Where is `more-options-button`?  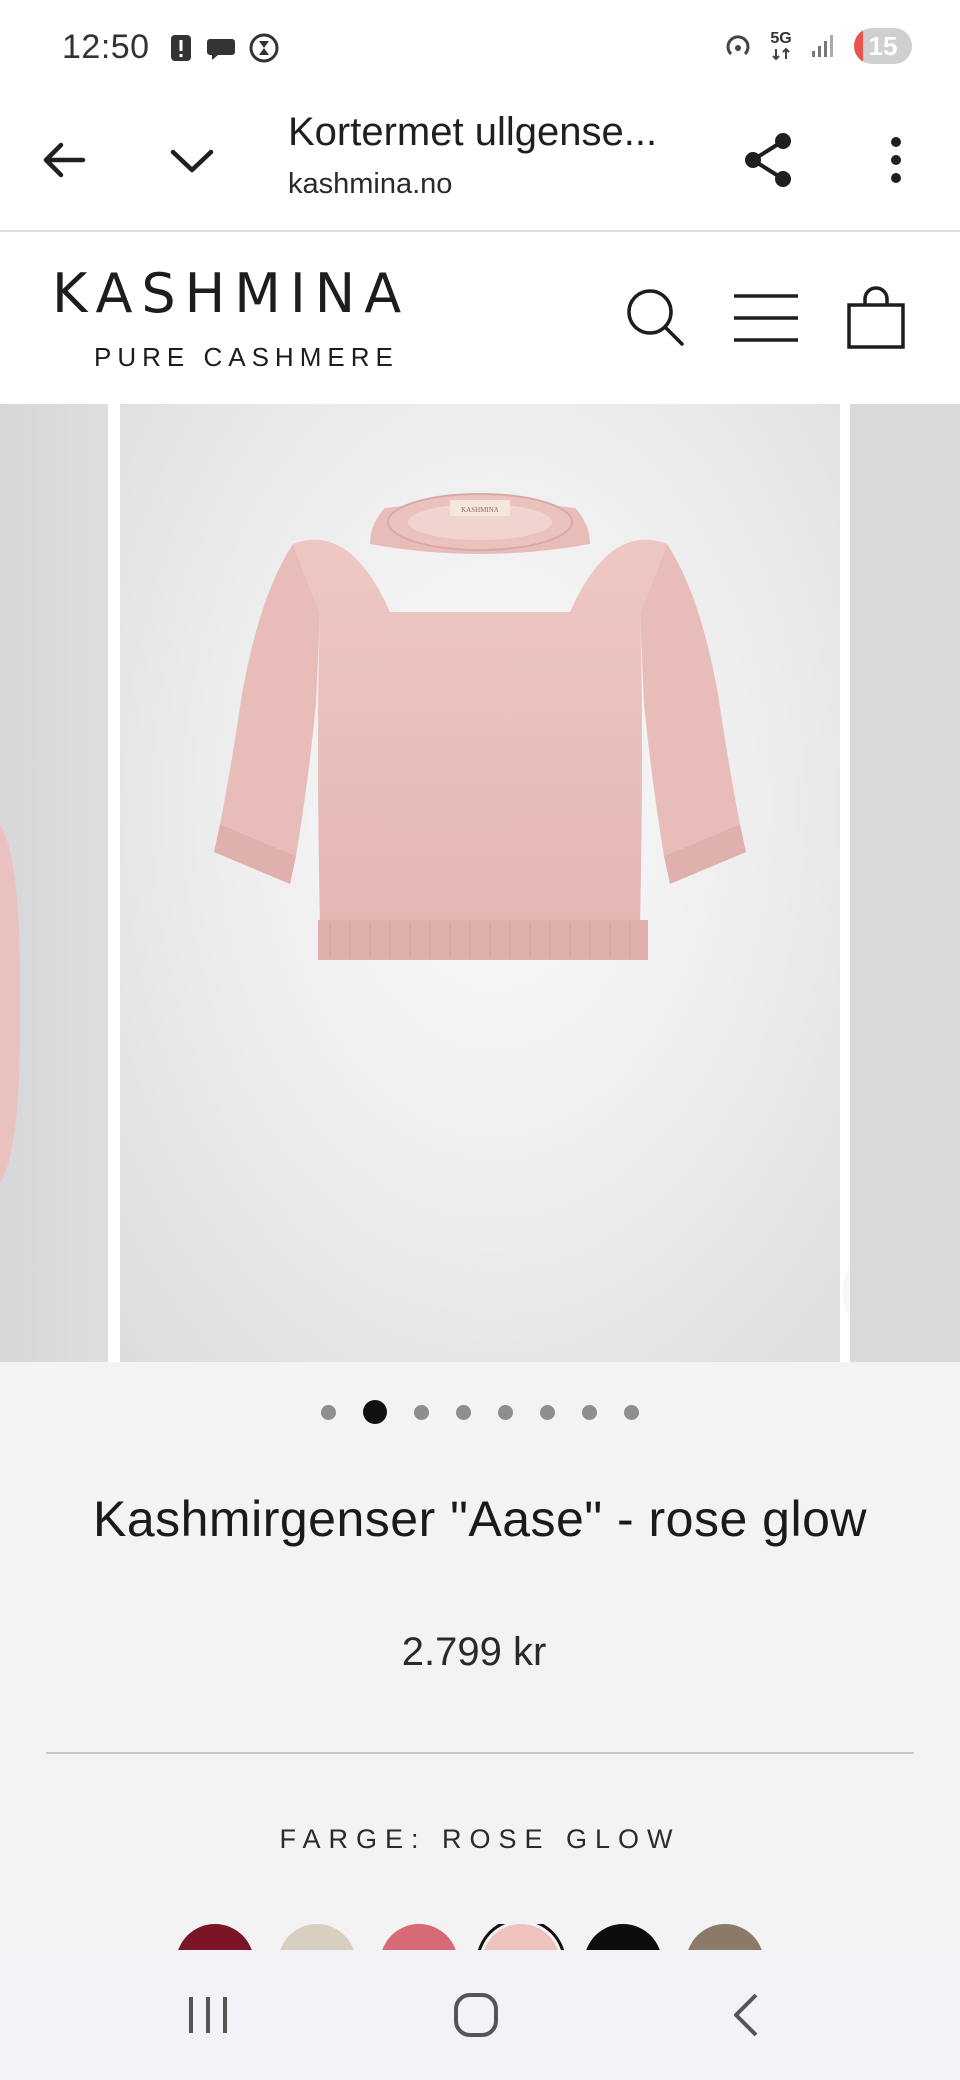 more-options-button is located at coordinates (896, 160).